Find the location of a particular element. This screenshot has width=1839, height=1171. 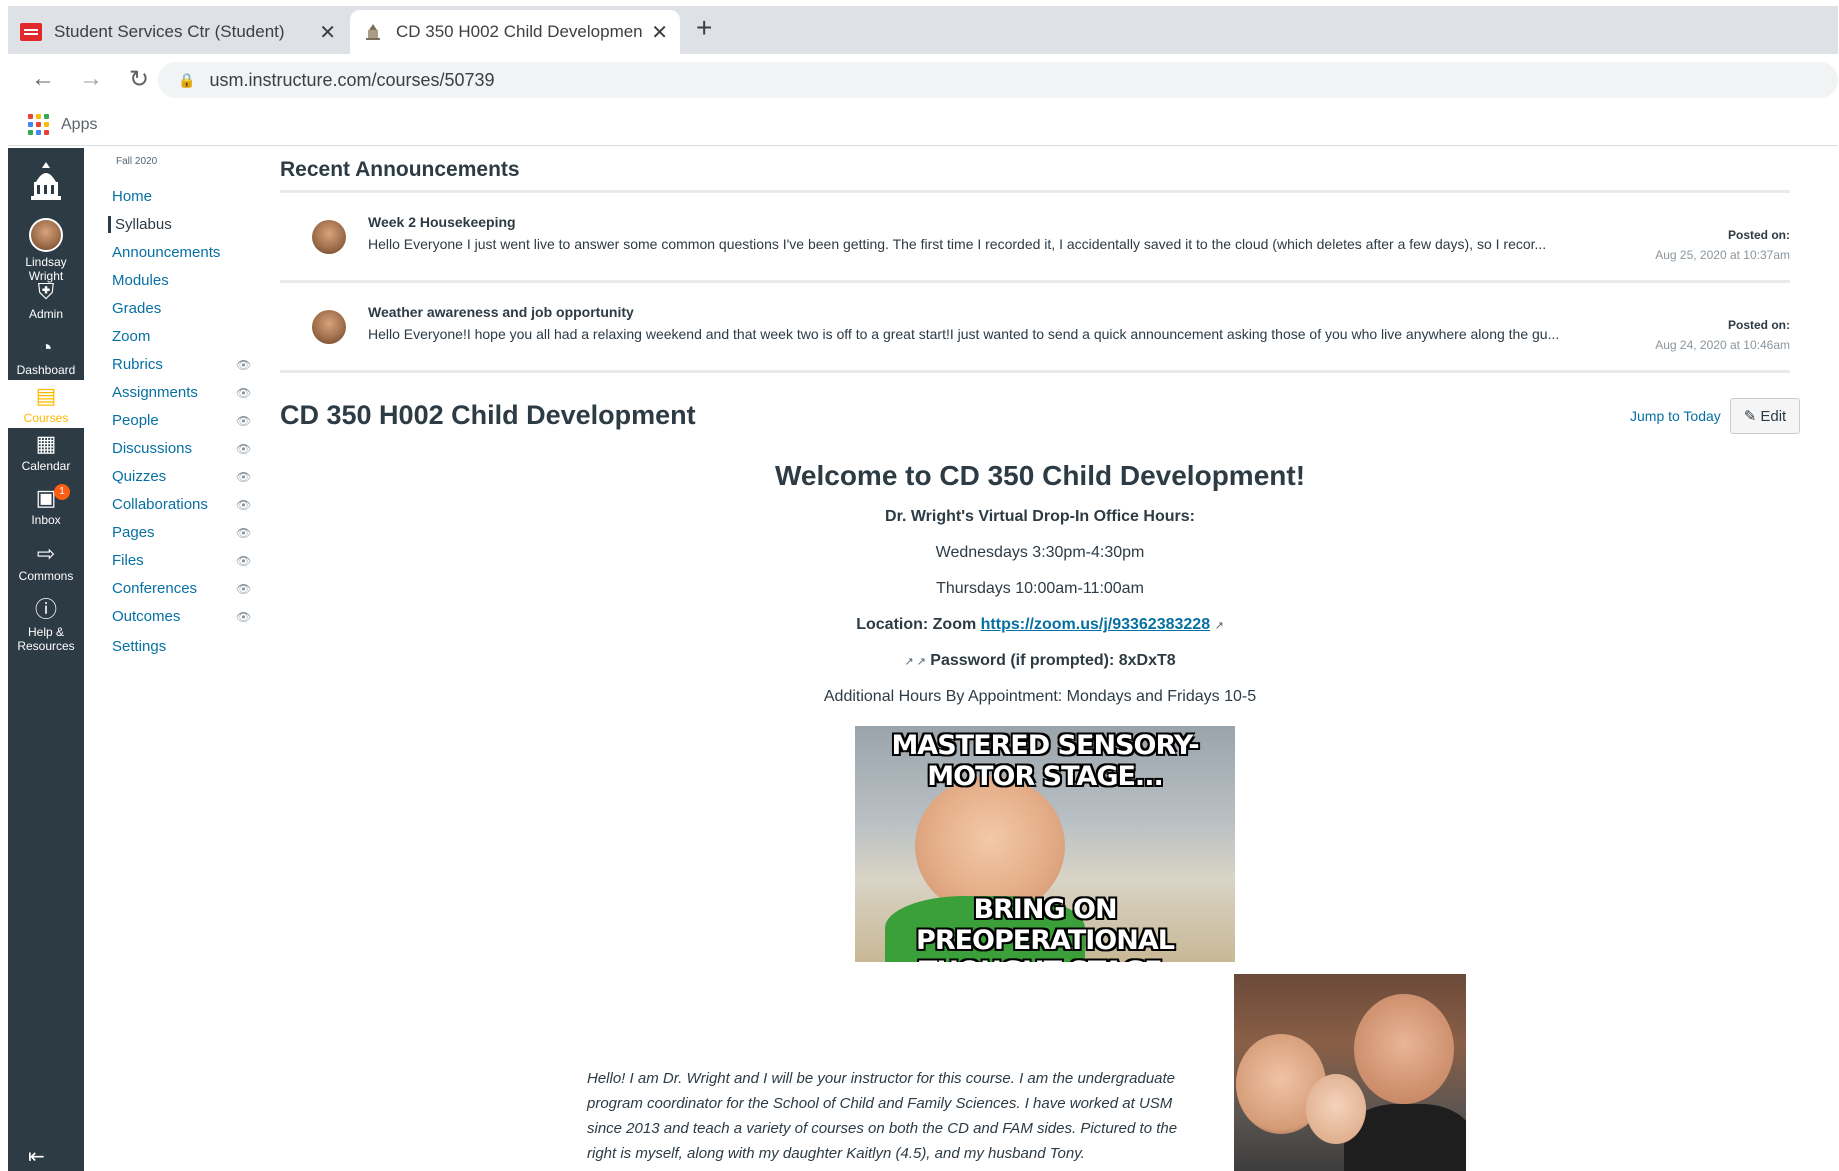

shield-icon: ⛨ is located at coordinates (46, 291).